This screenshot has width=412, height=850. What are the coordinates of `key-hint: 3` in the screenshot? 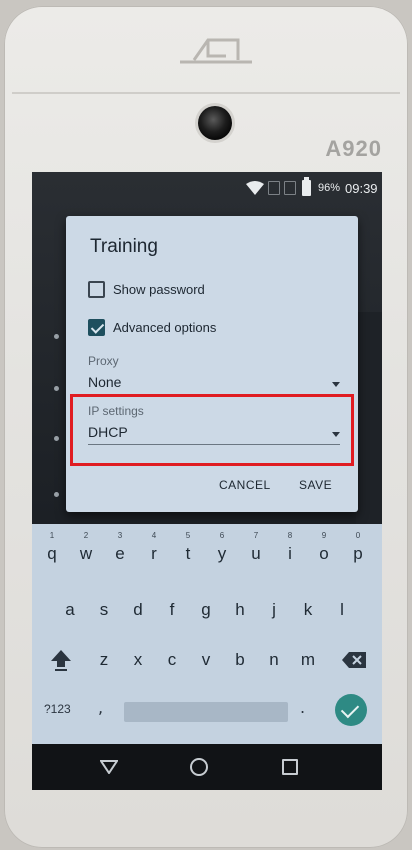 It's located at (120, 535).